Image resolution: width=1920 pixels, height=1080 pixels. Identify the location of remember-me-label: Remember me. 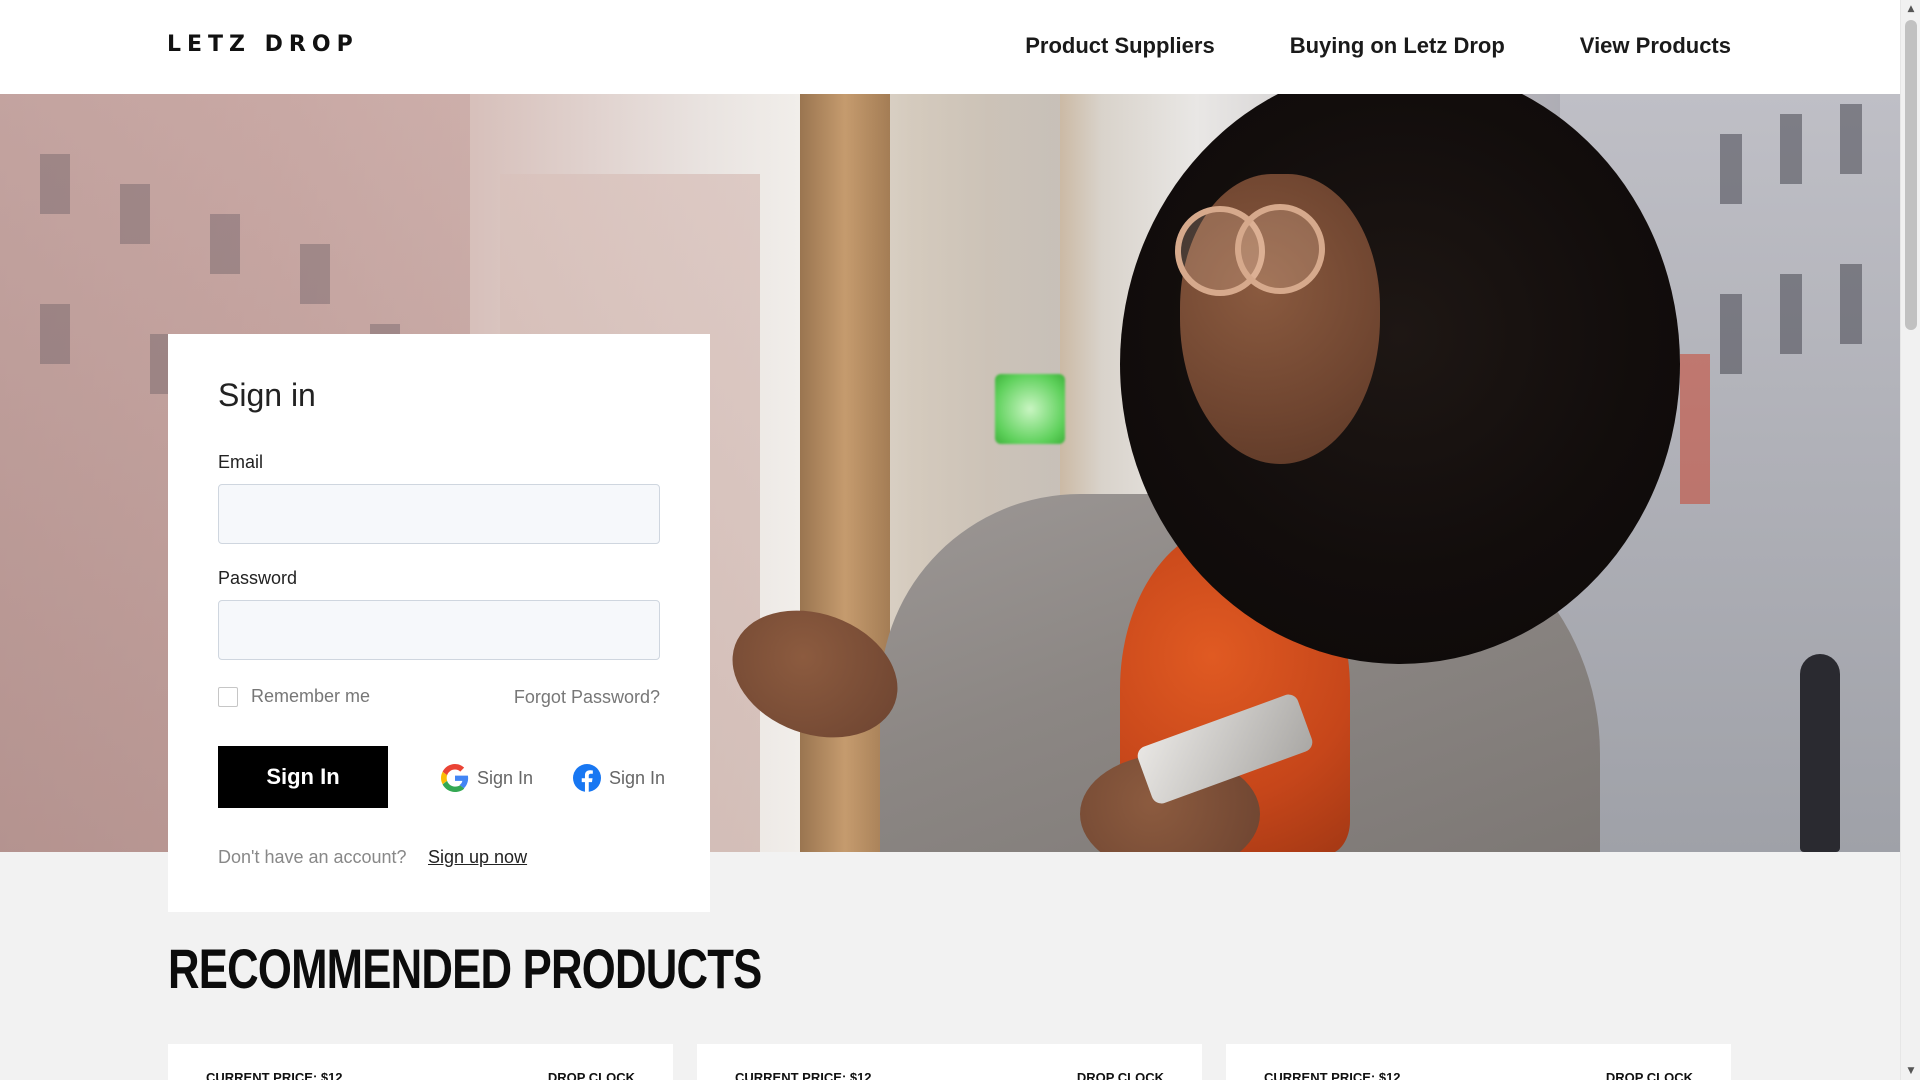
(311, 696).